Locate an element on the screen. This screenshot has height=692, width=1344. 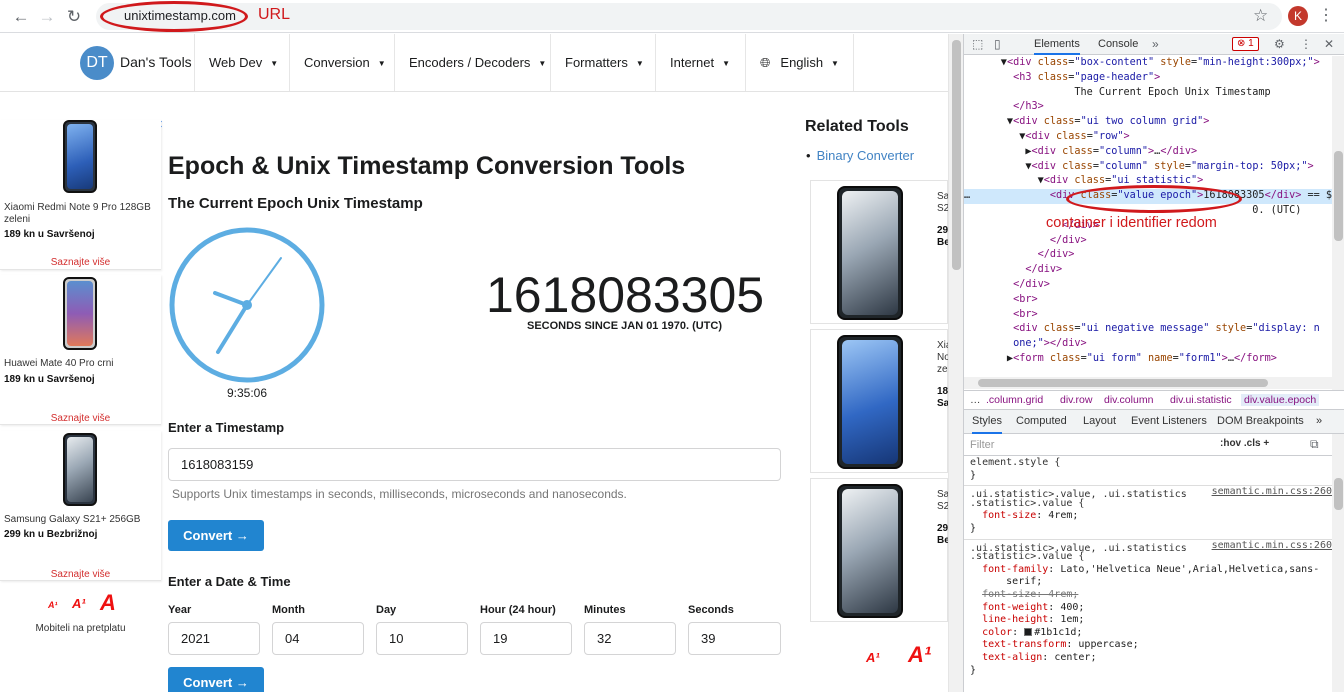
tab-styles: Styles is located at coordinates (987, 424).